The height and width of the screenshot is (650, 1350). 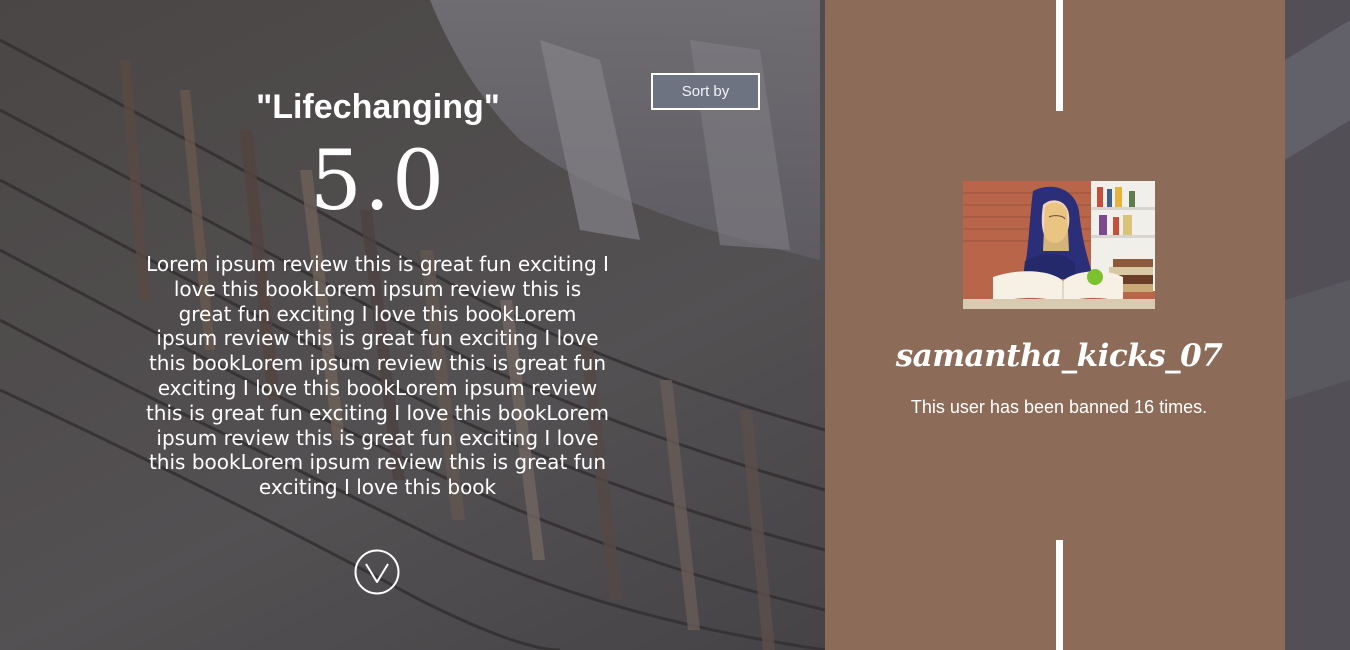 I want to click on ban-count-note: This user has been banned 16 times., so click(x=1059, y=407).